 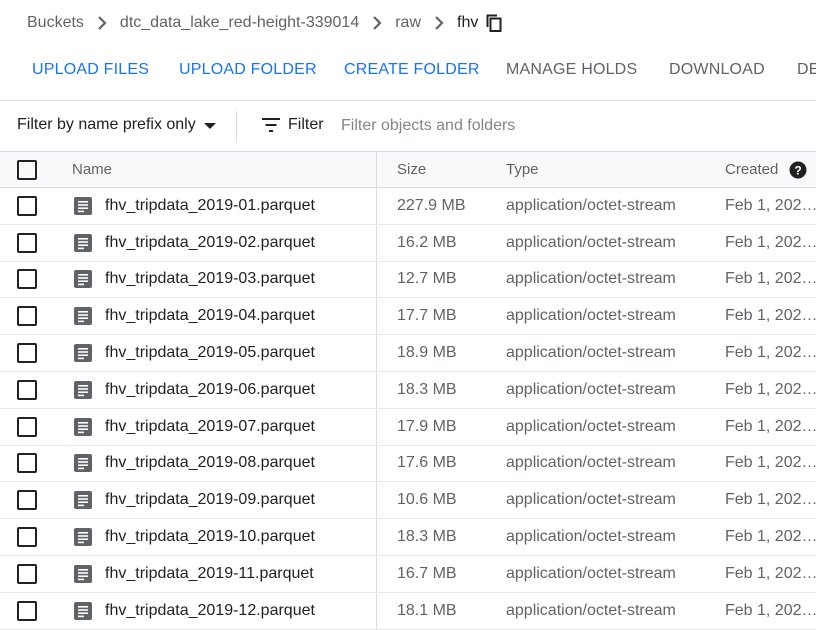 I want to click on manage-holds-button: MANAGE HOLDS, so click(x=571, y=70).